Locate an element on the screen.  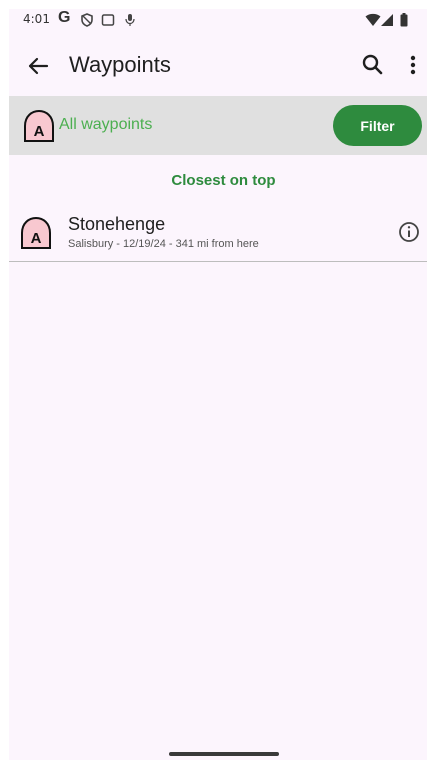
search-icon is located at coordinates (373, 65).